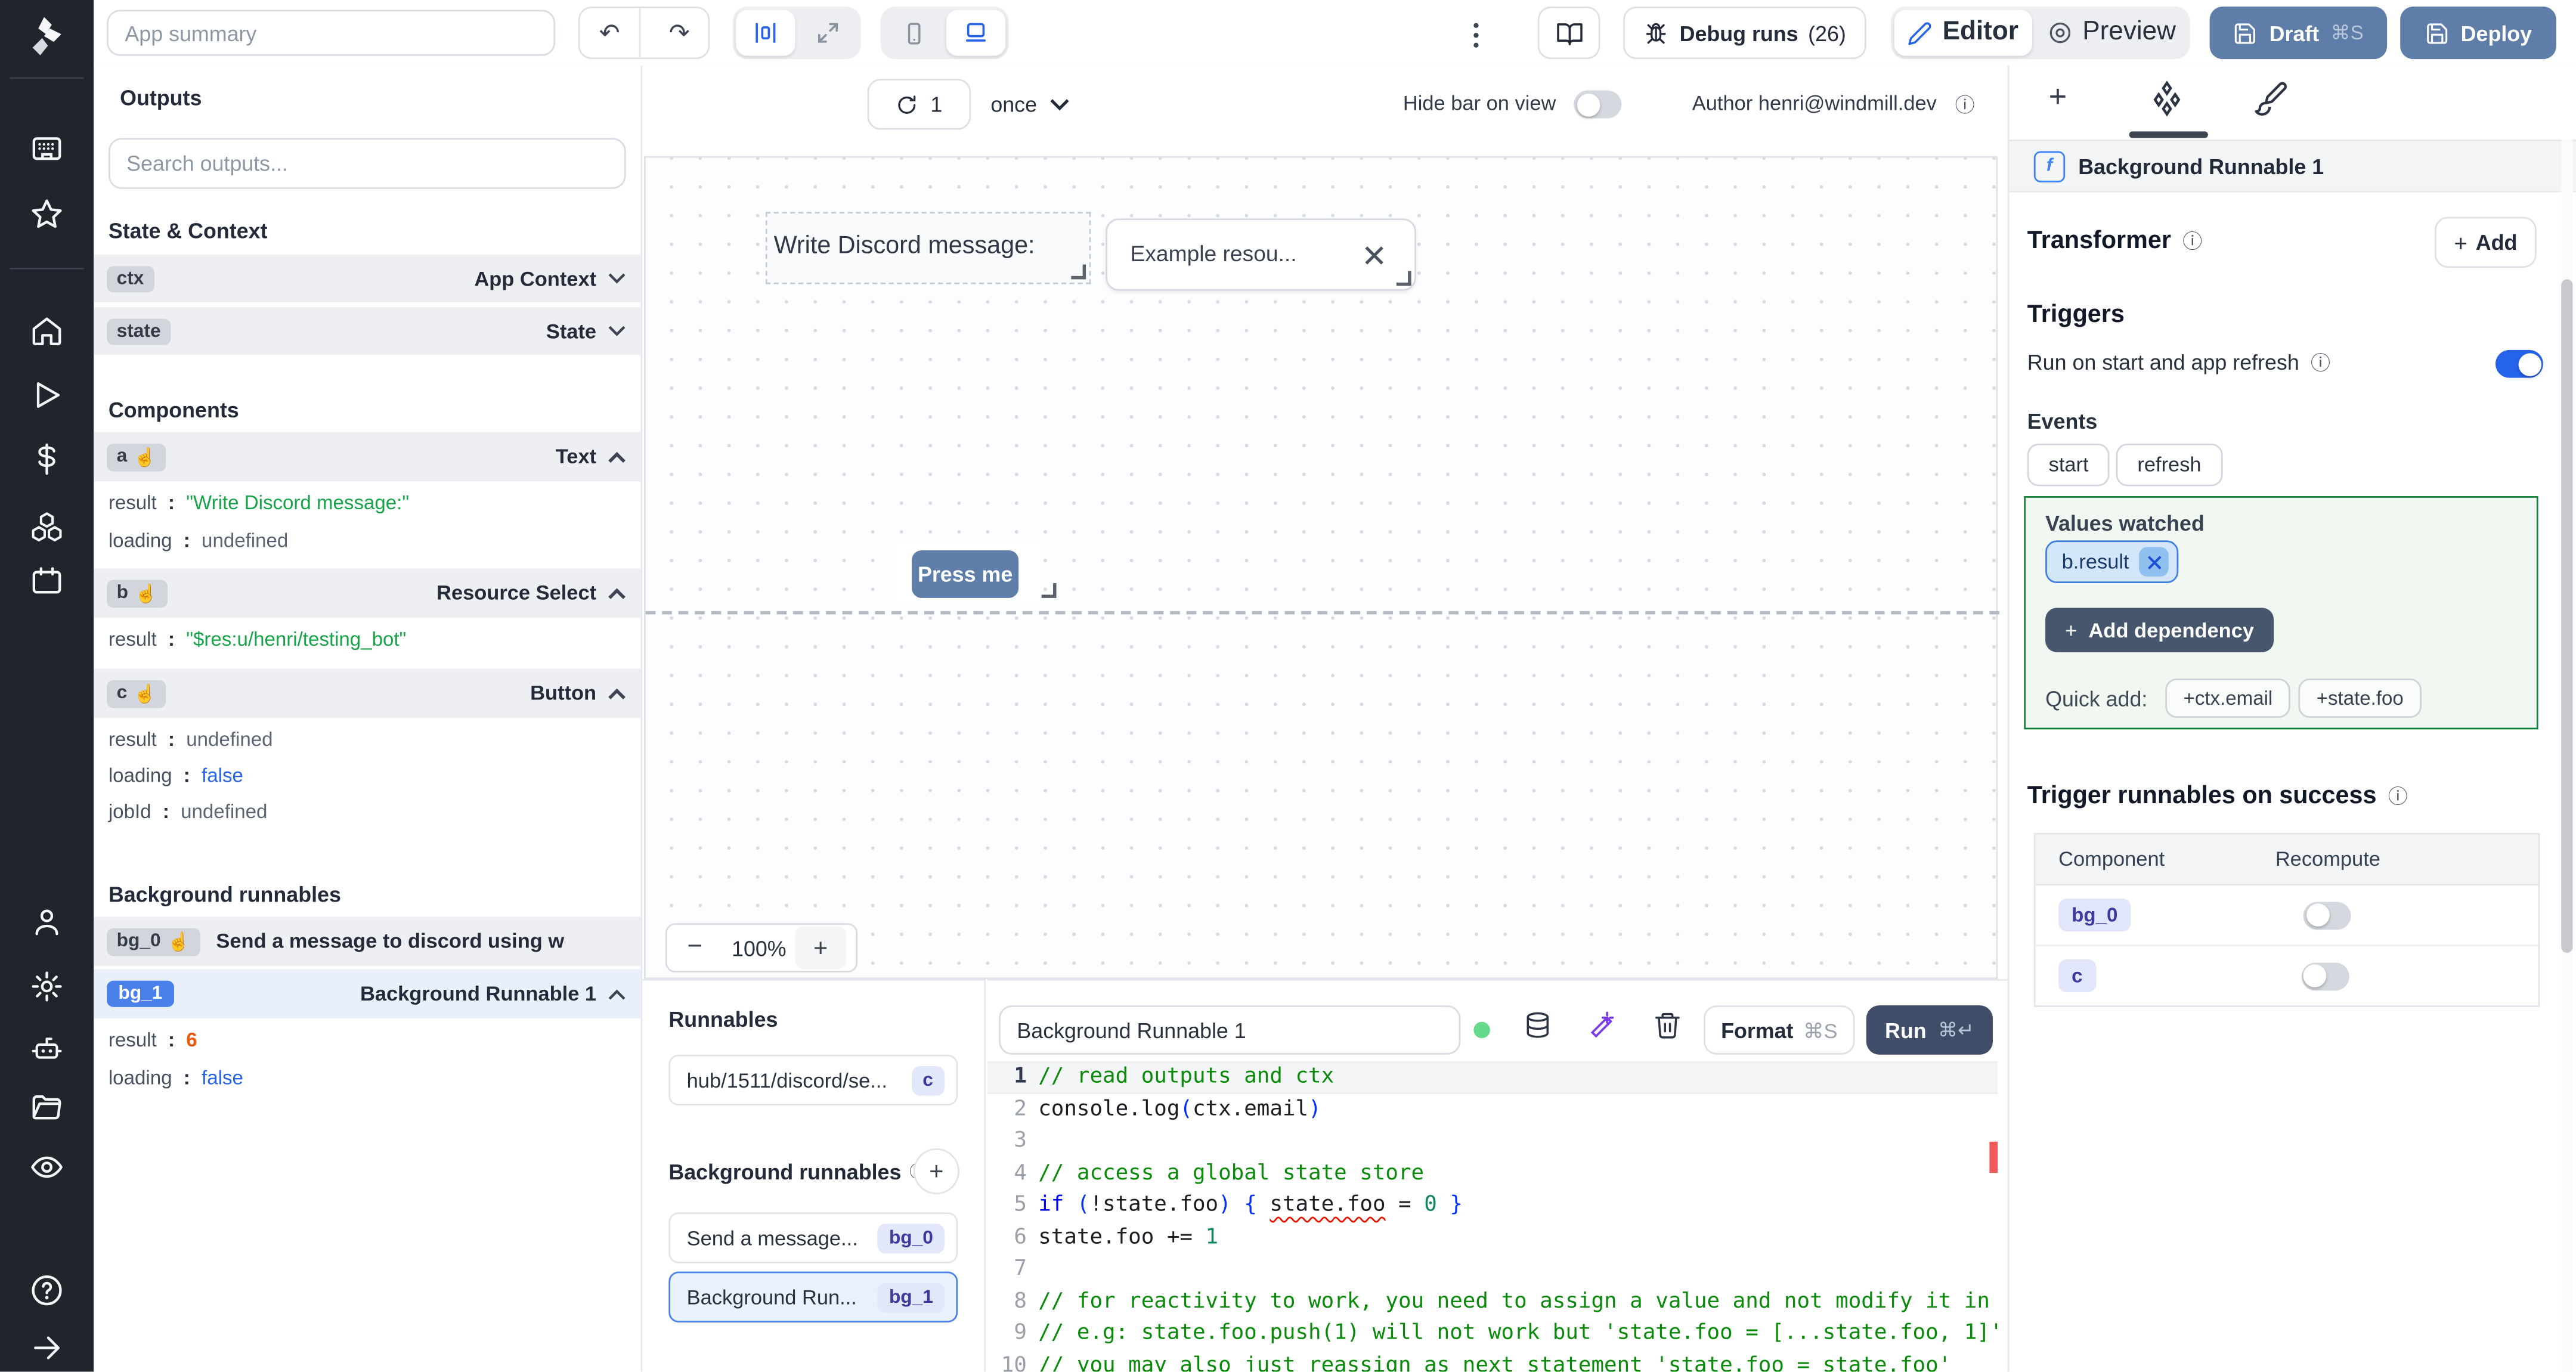 This screenshot has height=1372, width=2576. Describe the element at coordinates (936, 1171) in the screenshot. I see `add-background-runnable-button: +` at that location.